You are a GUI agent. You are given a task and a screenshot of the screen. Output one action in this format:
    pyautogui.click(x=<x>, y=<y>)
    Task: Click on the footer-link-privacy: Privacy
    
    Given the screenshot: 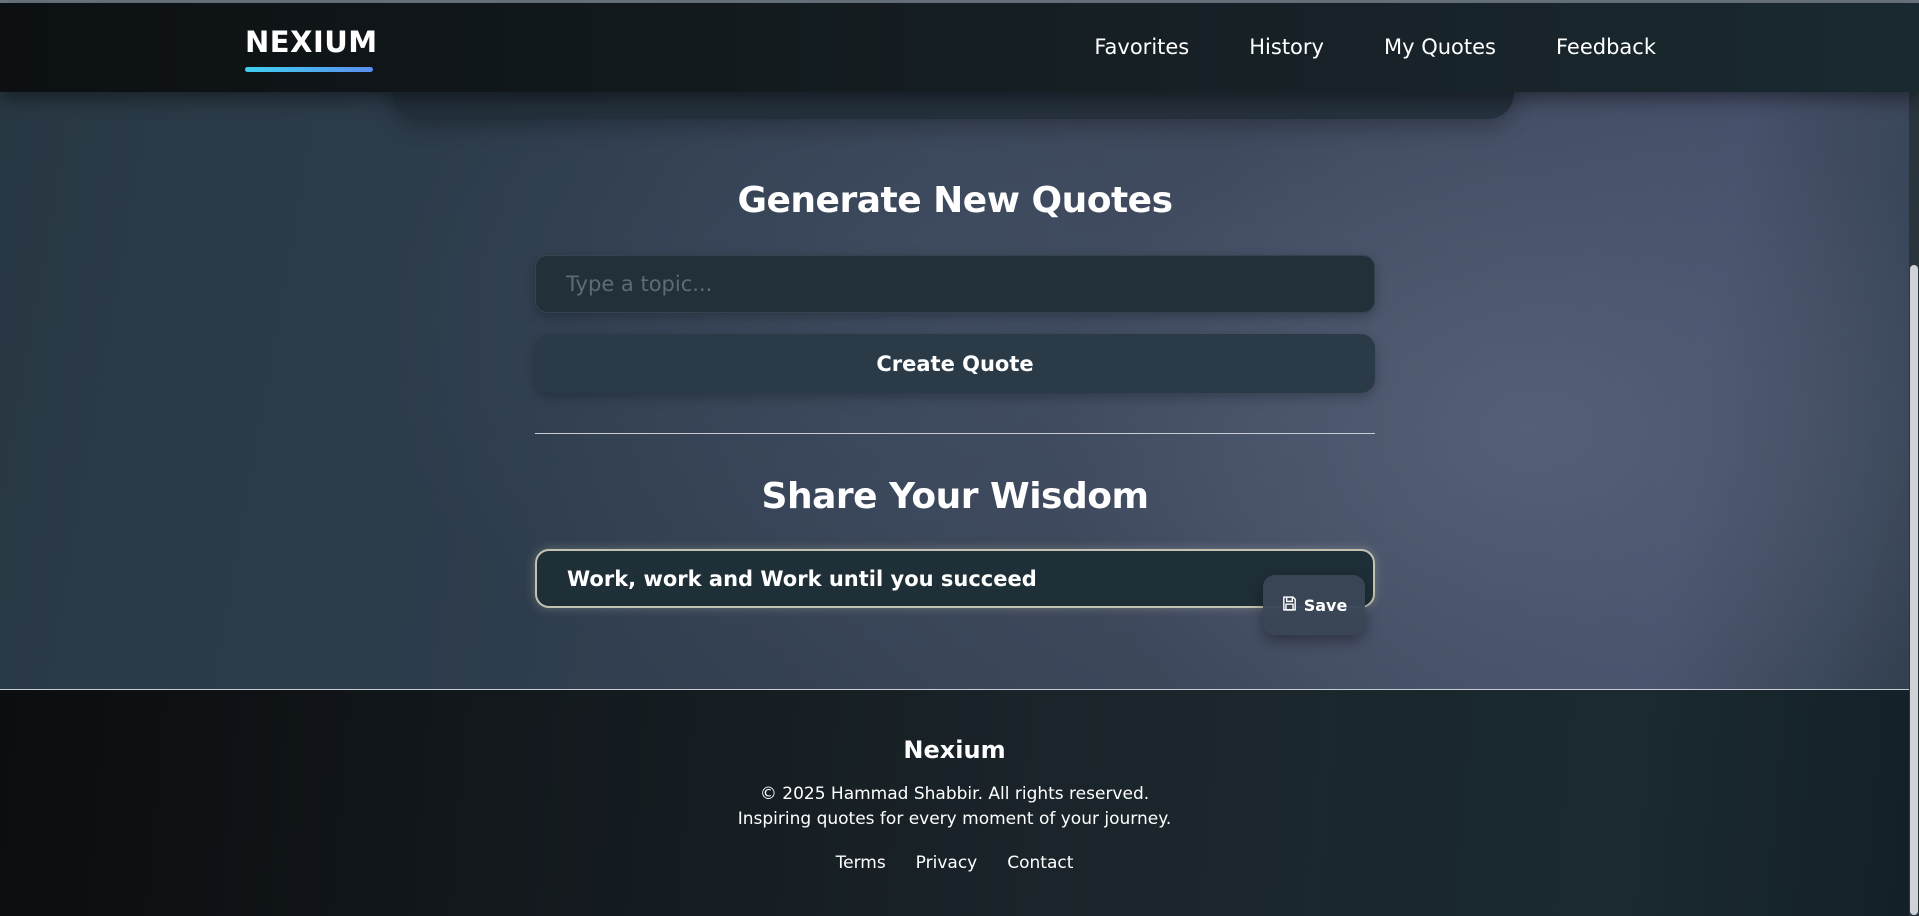 What is the action you would take?
    pyautogui.click(x=947, y=863)
    